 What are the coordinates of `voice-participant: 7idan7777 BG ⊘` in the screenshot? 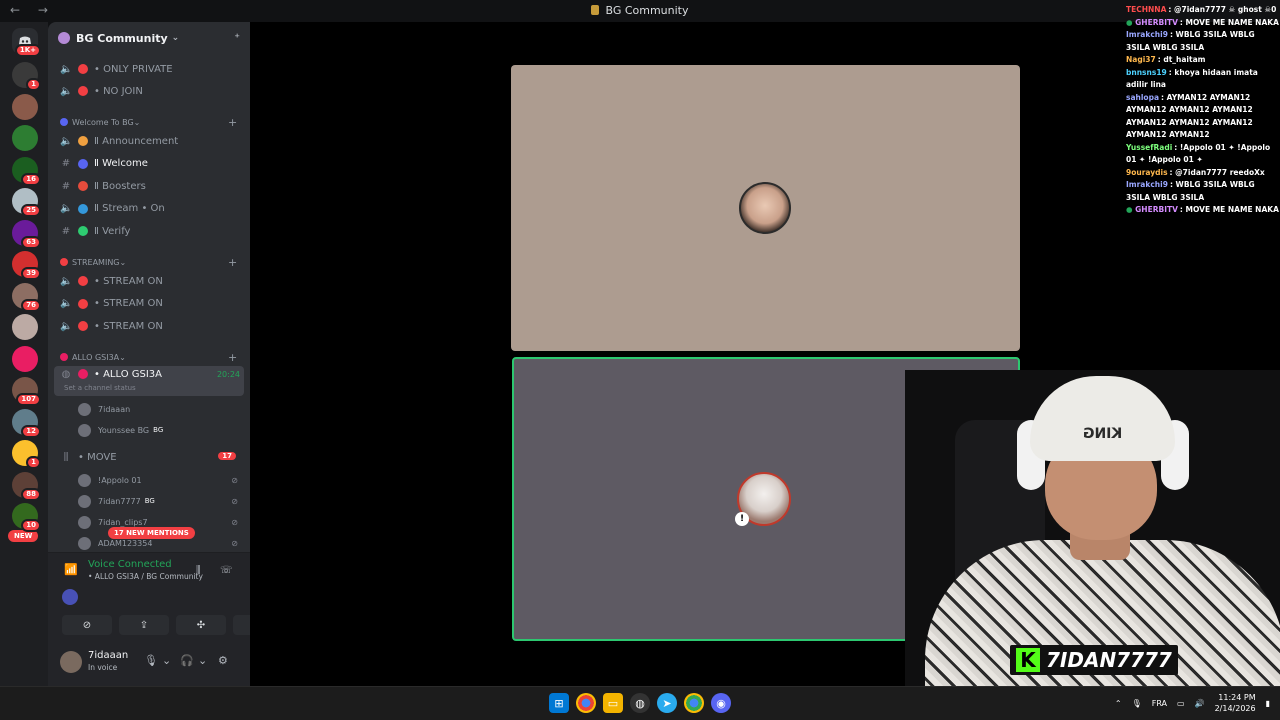 It's located at (161, 501).